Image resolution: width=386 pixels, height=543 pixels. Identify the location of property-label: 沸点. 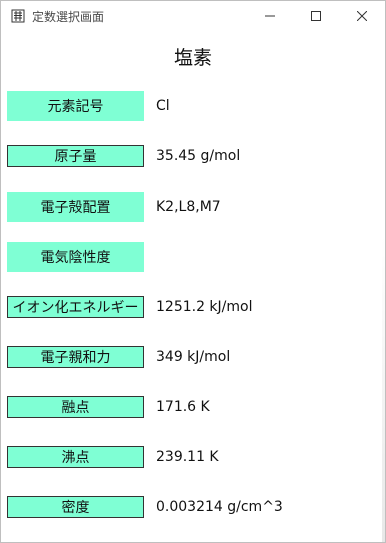
(75, 457).